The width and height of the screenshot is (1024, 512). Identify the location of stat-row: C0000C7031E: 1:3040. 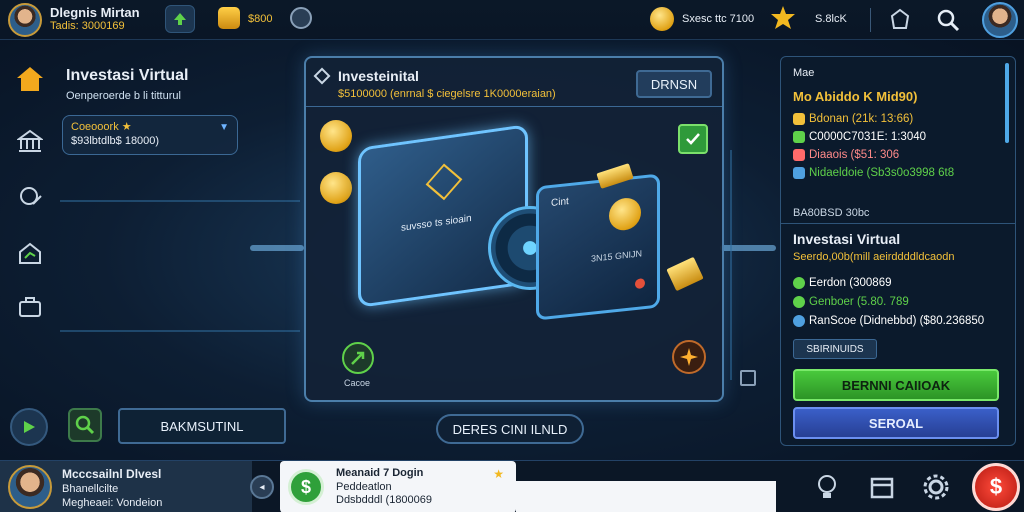
(873, 137).